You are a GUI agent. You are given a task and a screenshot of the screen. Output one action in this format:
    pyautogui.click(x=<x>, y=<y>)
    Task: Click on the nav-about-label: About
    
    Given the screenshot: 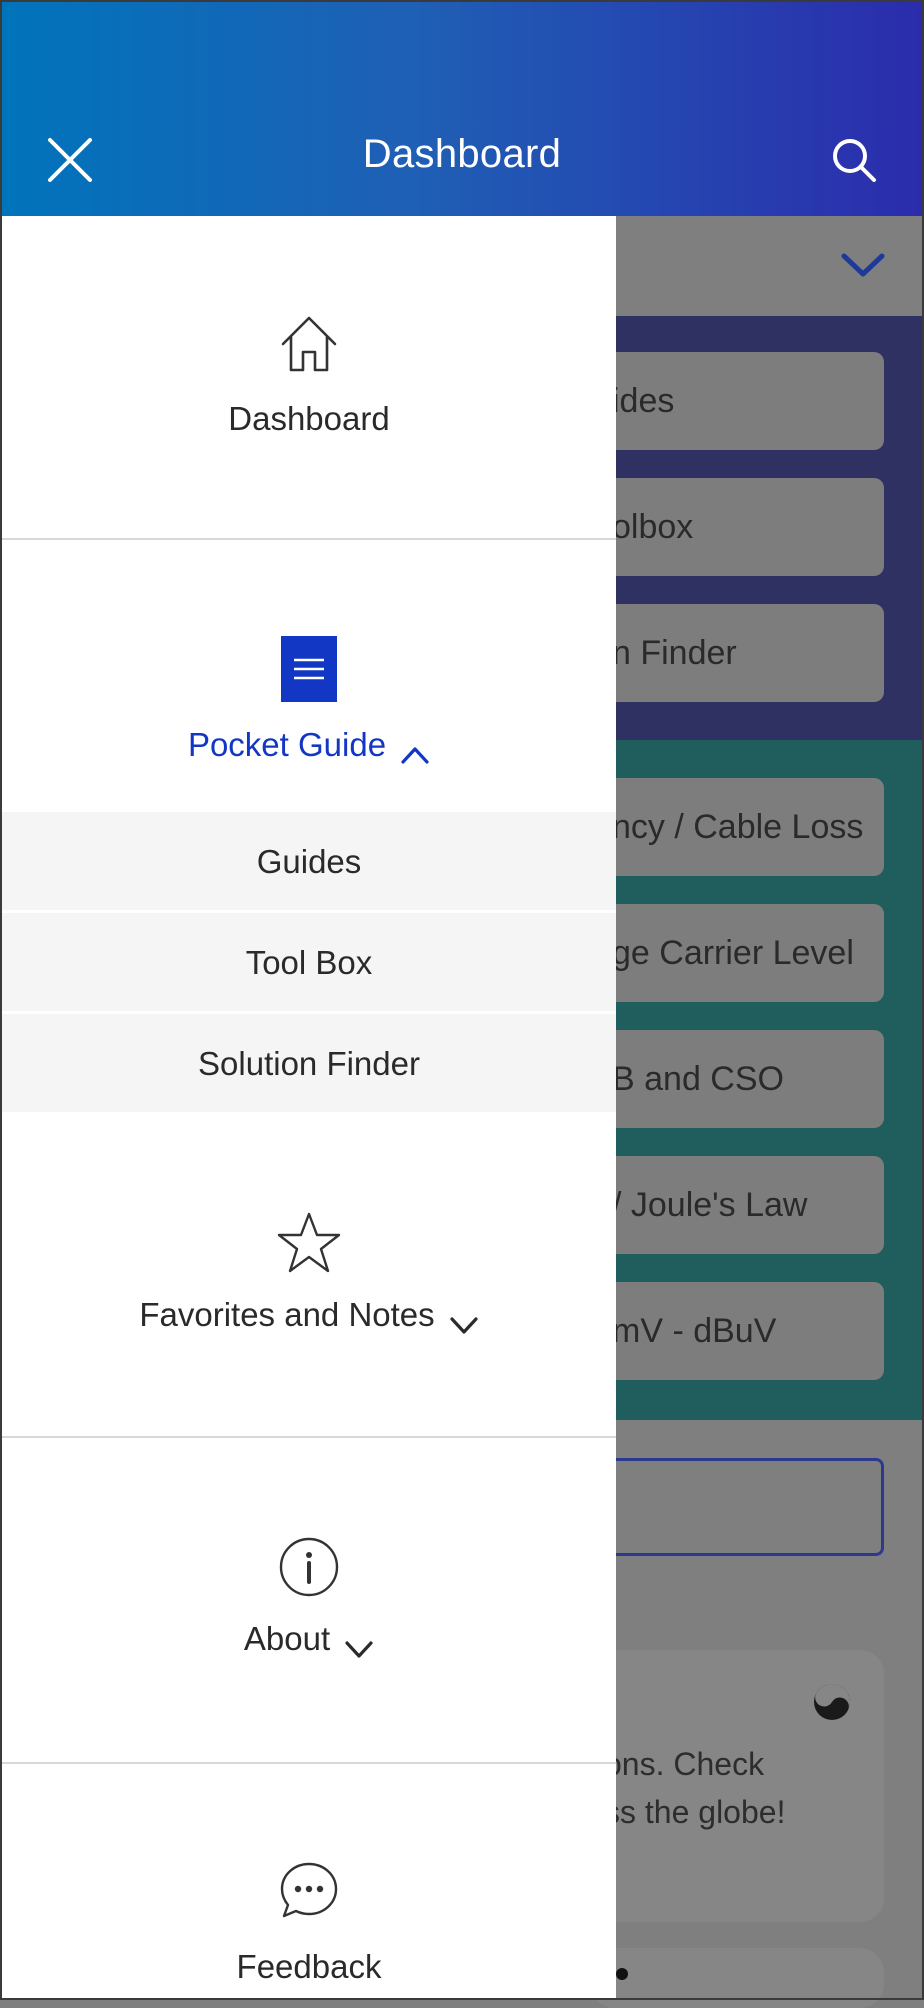 What is the action you would take?
    pyautogui.click(x=309, y=1639)
    